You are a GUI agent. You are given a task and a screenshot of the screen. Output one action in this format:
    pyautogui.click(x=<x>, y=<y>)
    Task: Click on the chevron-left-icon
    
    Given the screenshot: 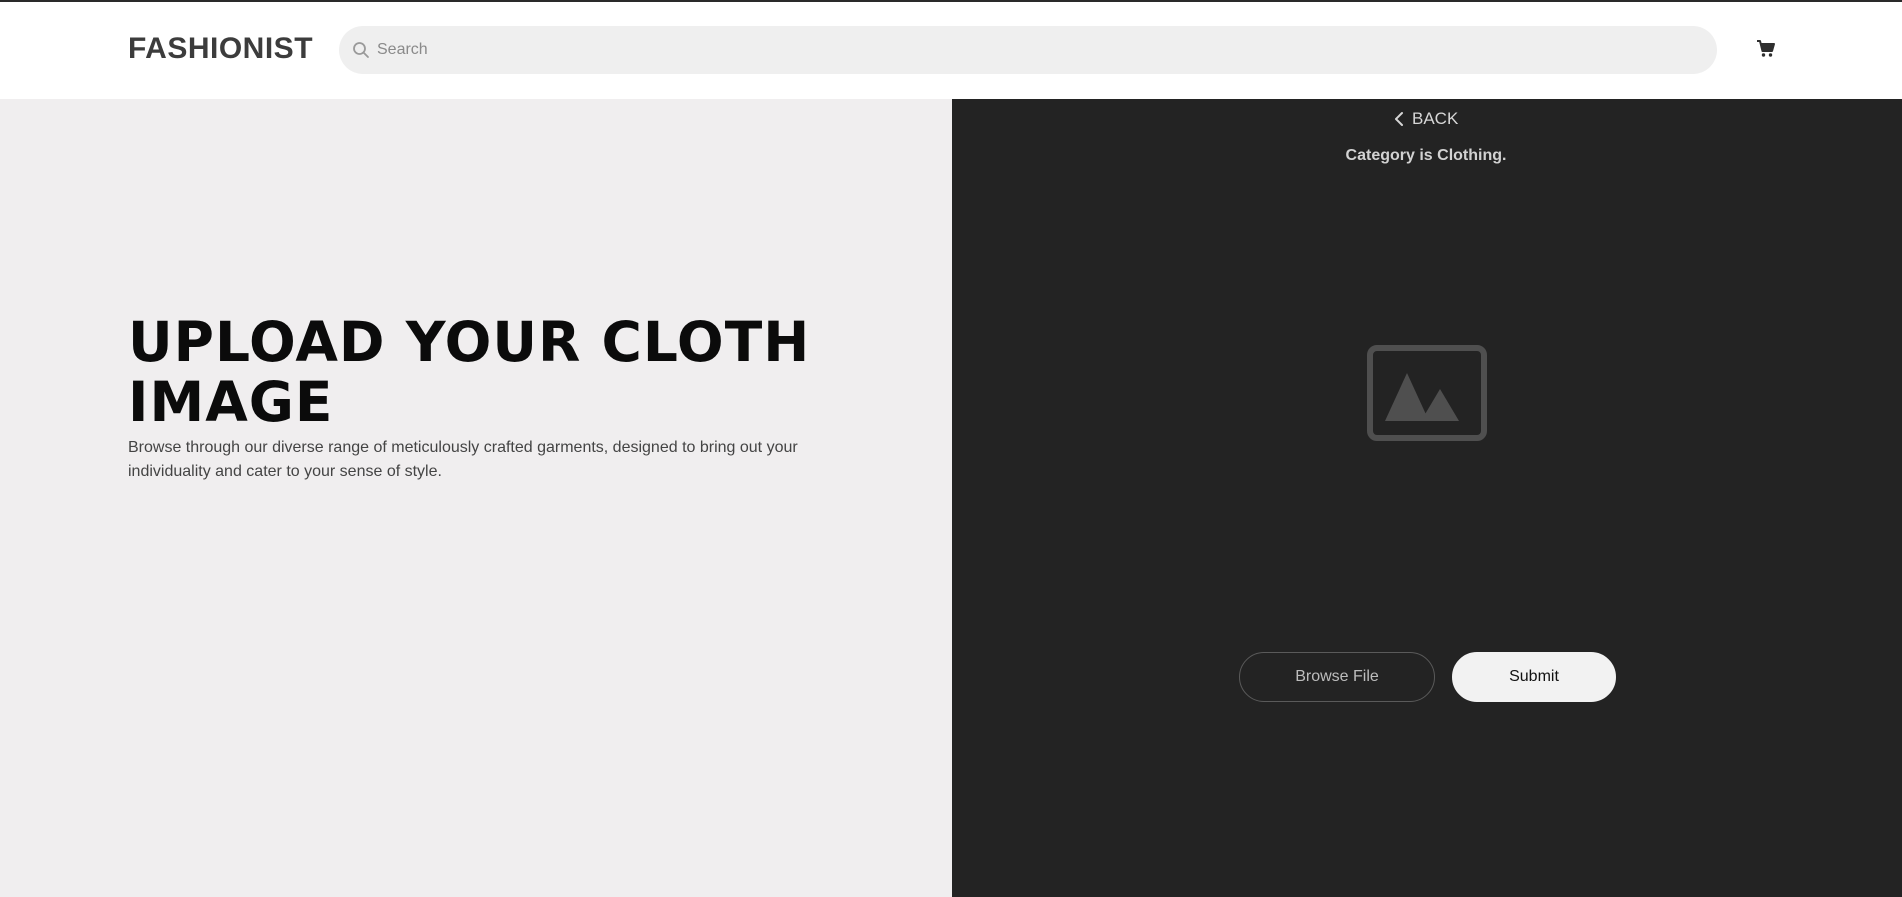 What is the action you would take?
    pyautogui.click(x=1399, y=119)
    